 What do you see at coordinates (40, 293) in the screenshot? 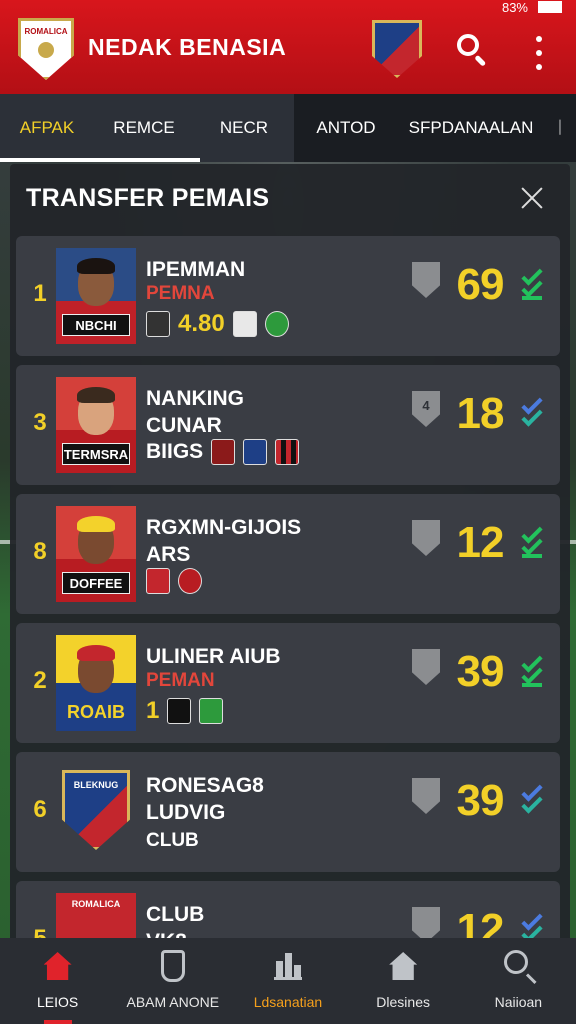
I see `rank-number: 1` at bounding box center [40, 293].